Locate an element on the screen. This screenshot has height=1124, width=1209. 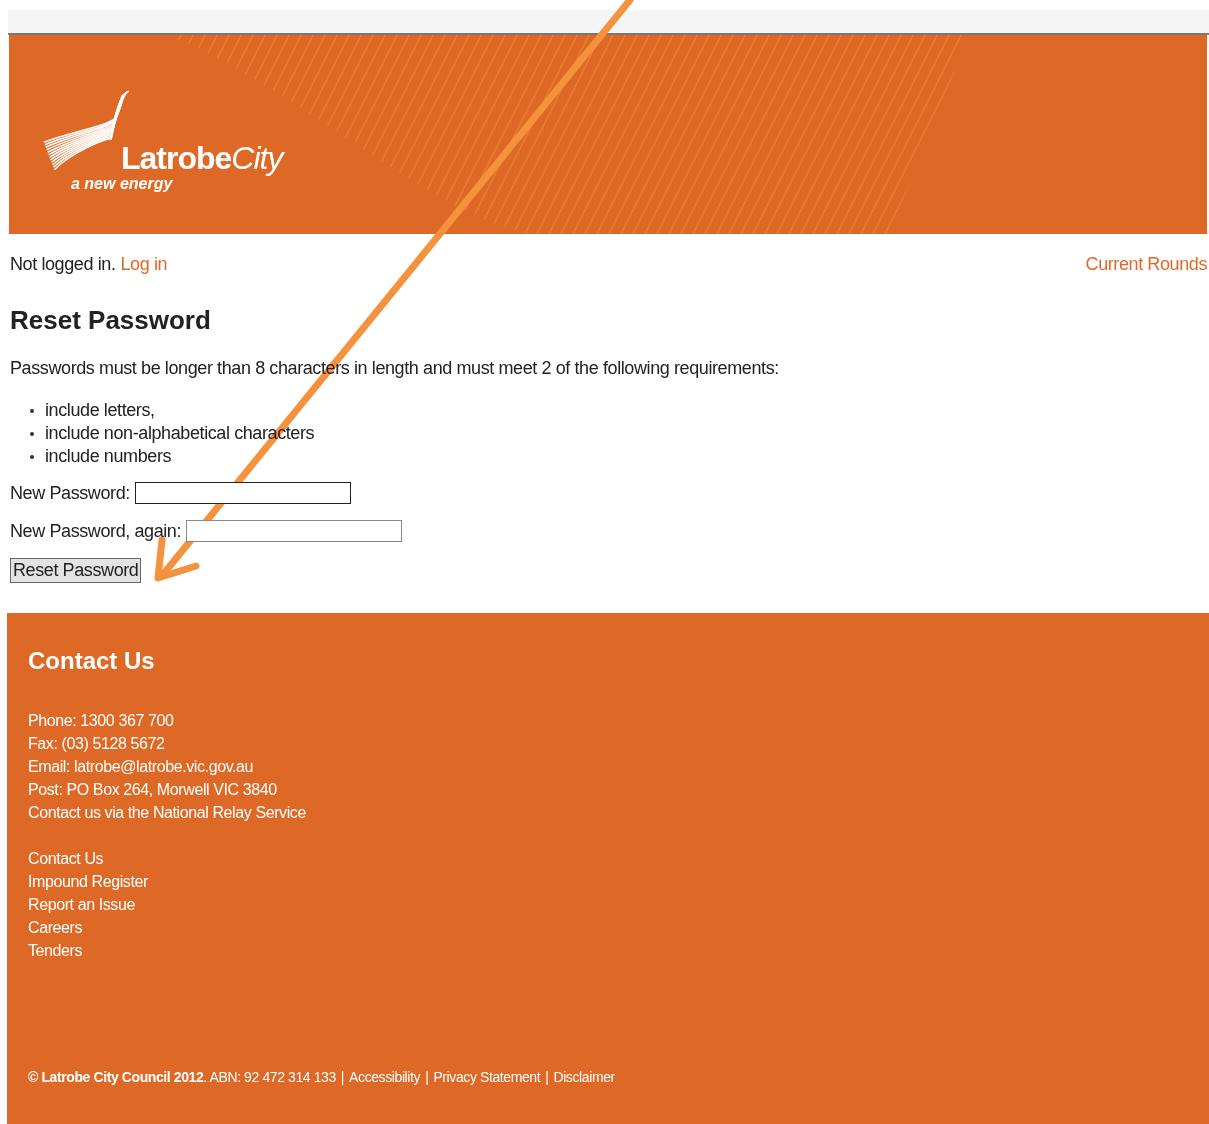
contact-line: Phone: 1300 367 700 is located at coordinates (101, 721).